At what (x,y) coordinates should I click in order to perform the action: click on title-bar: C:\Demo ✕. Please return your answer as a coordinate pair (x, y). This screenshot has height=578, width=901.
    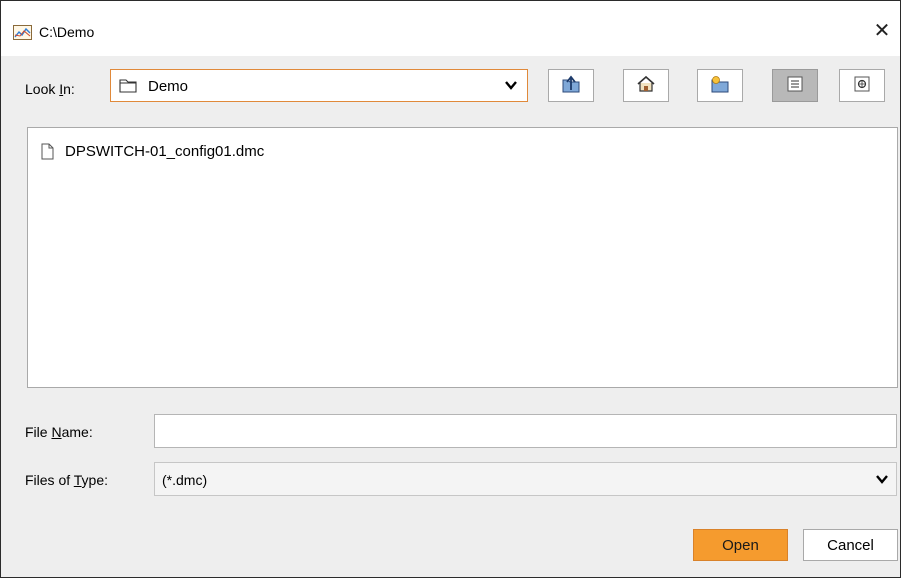
    Looking at the image, I should click on (450, 28).